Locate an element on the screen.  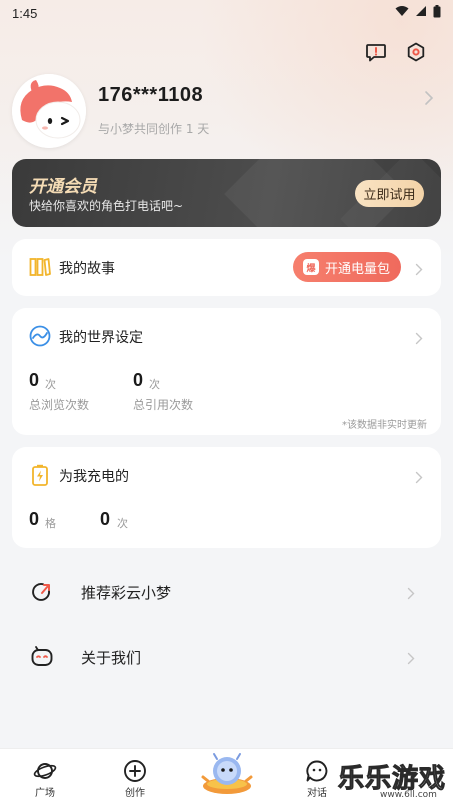
robot-face-icon is located at coordinates (42, 657).